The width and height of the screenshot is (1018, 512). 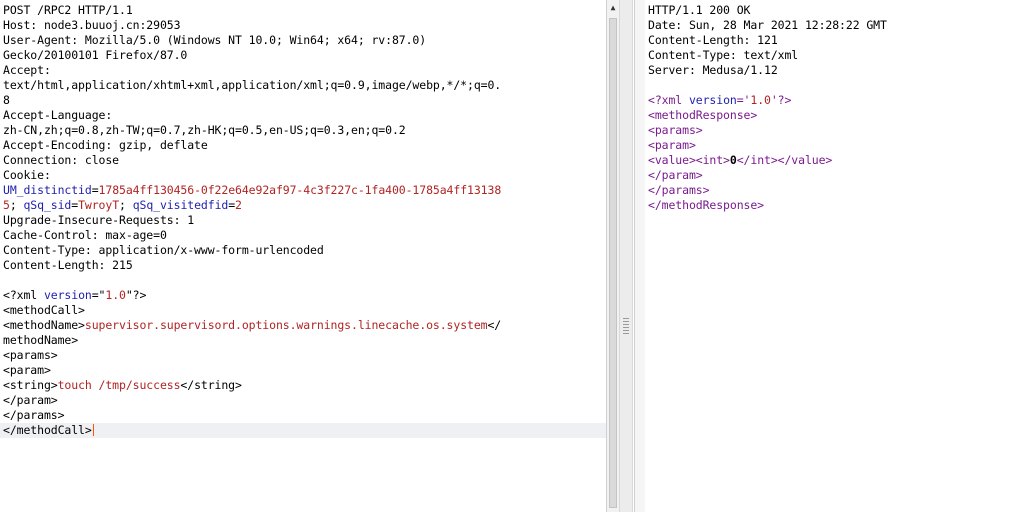 I want to click on request-token: qSq_sid, so click(x=47, y=205).